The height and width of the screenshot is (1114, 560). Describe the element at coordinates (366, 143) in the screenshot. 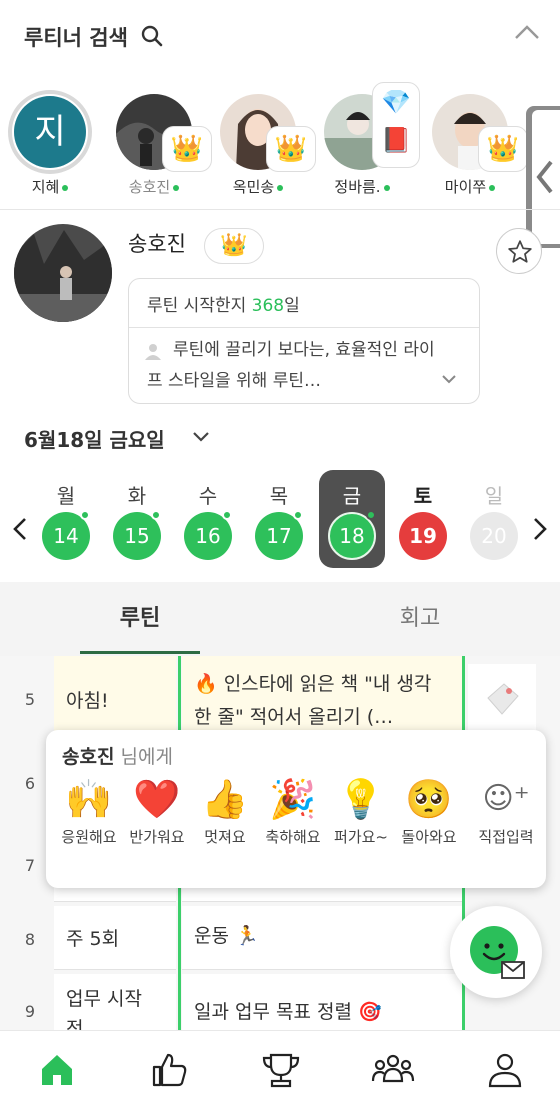

I see `friend-item: 💎 📕 정바름.` at that location.